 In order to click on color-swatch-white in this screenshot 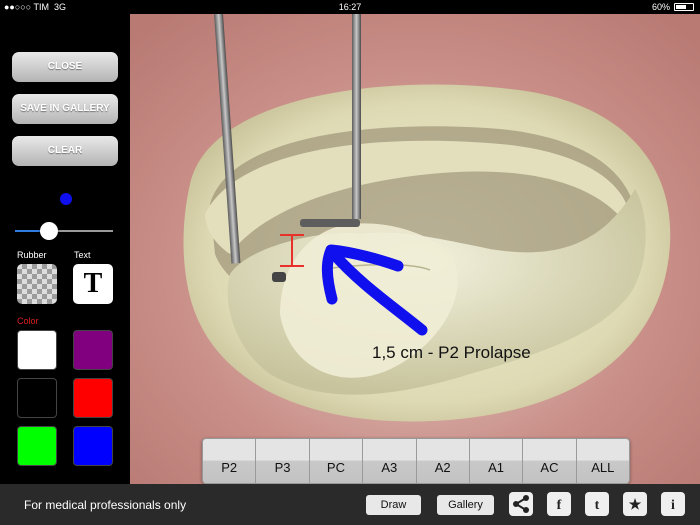, I will do `click(37, 350)`.